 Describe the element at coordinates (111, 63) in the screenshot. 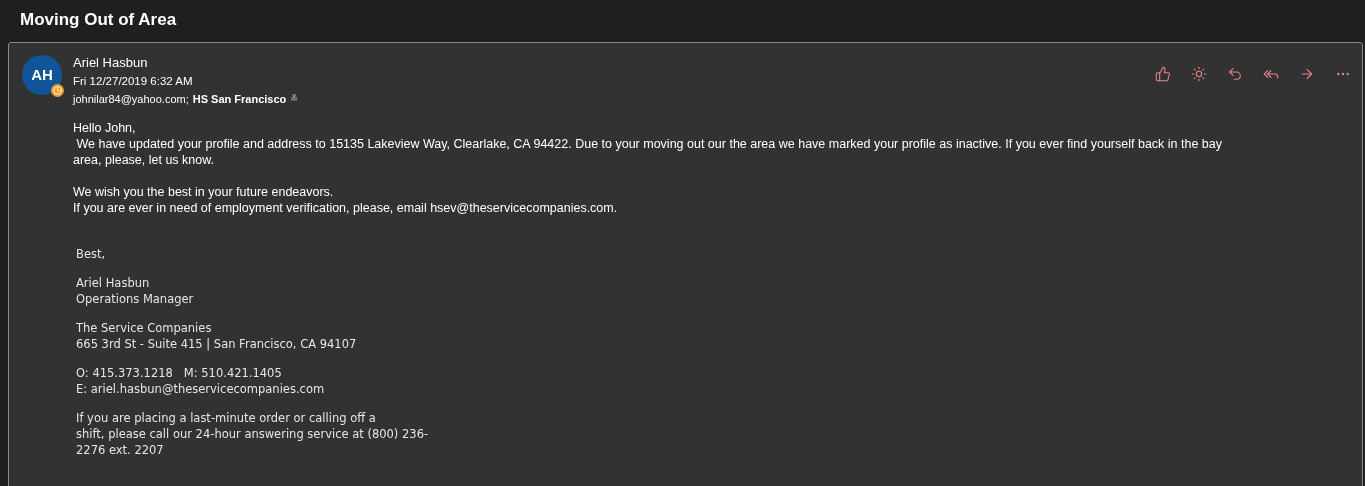

I see `sender-name: Ariel Hasbun` at that location.